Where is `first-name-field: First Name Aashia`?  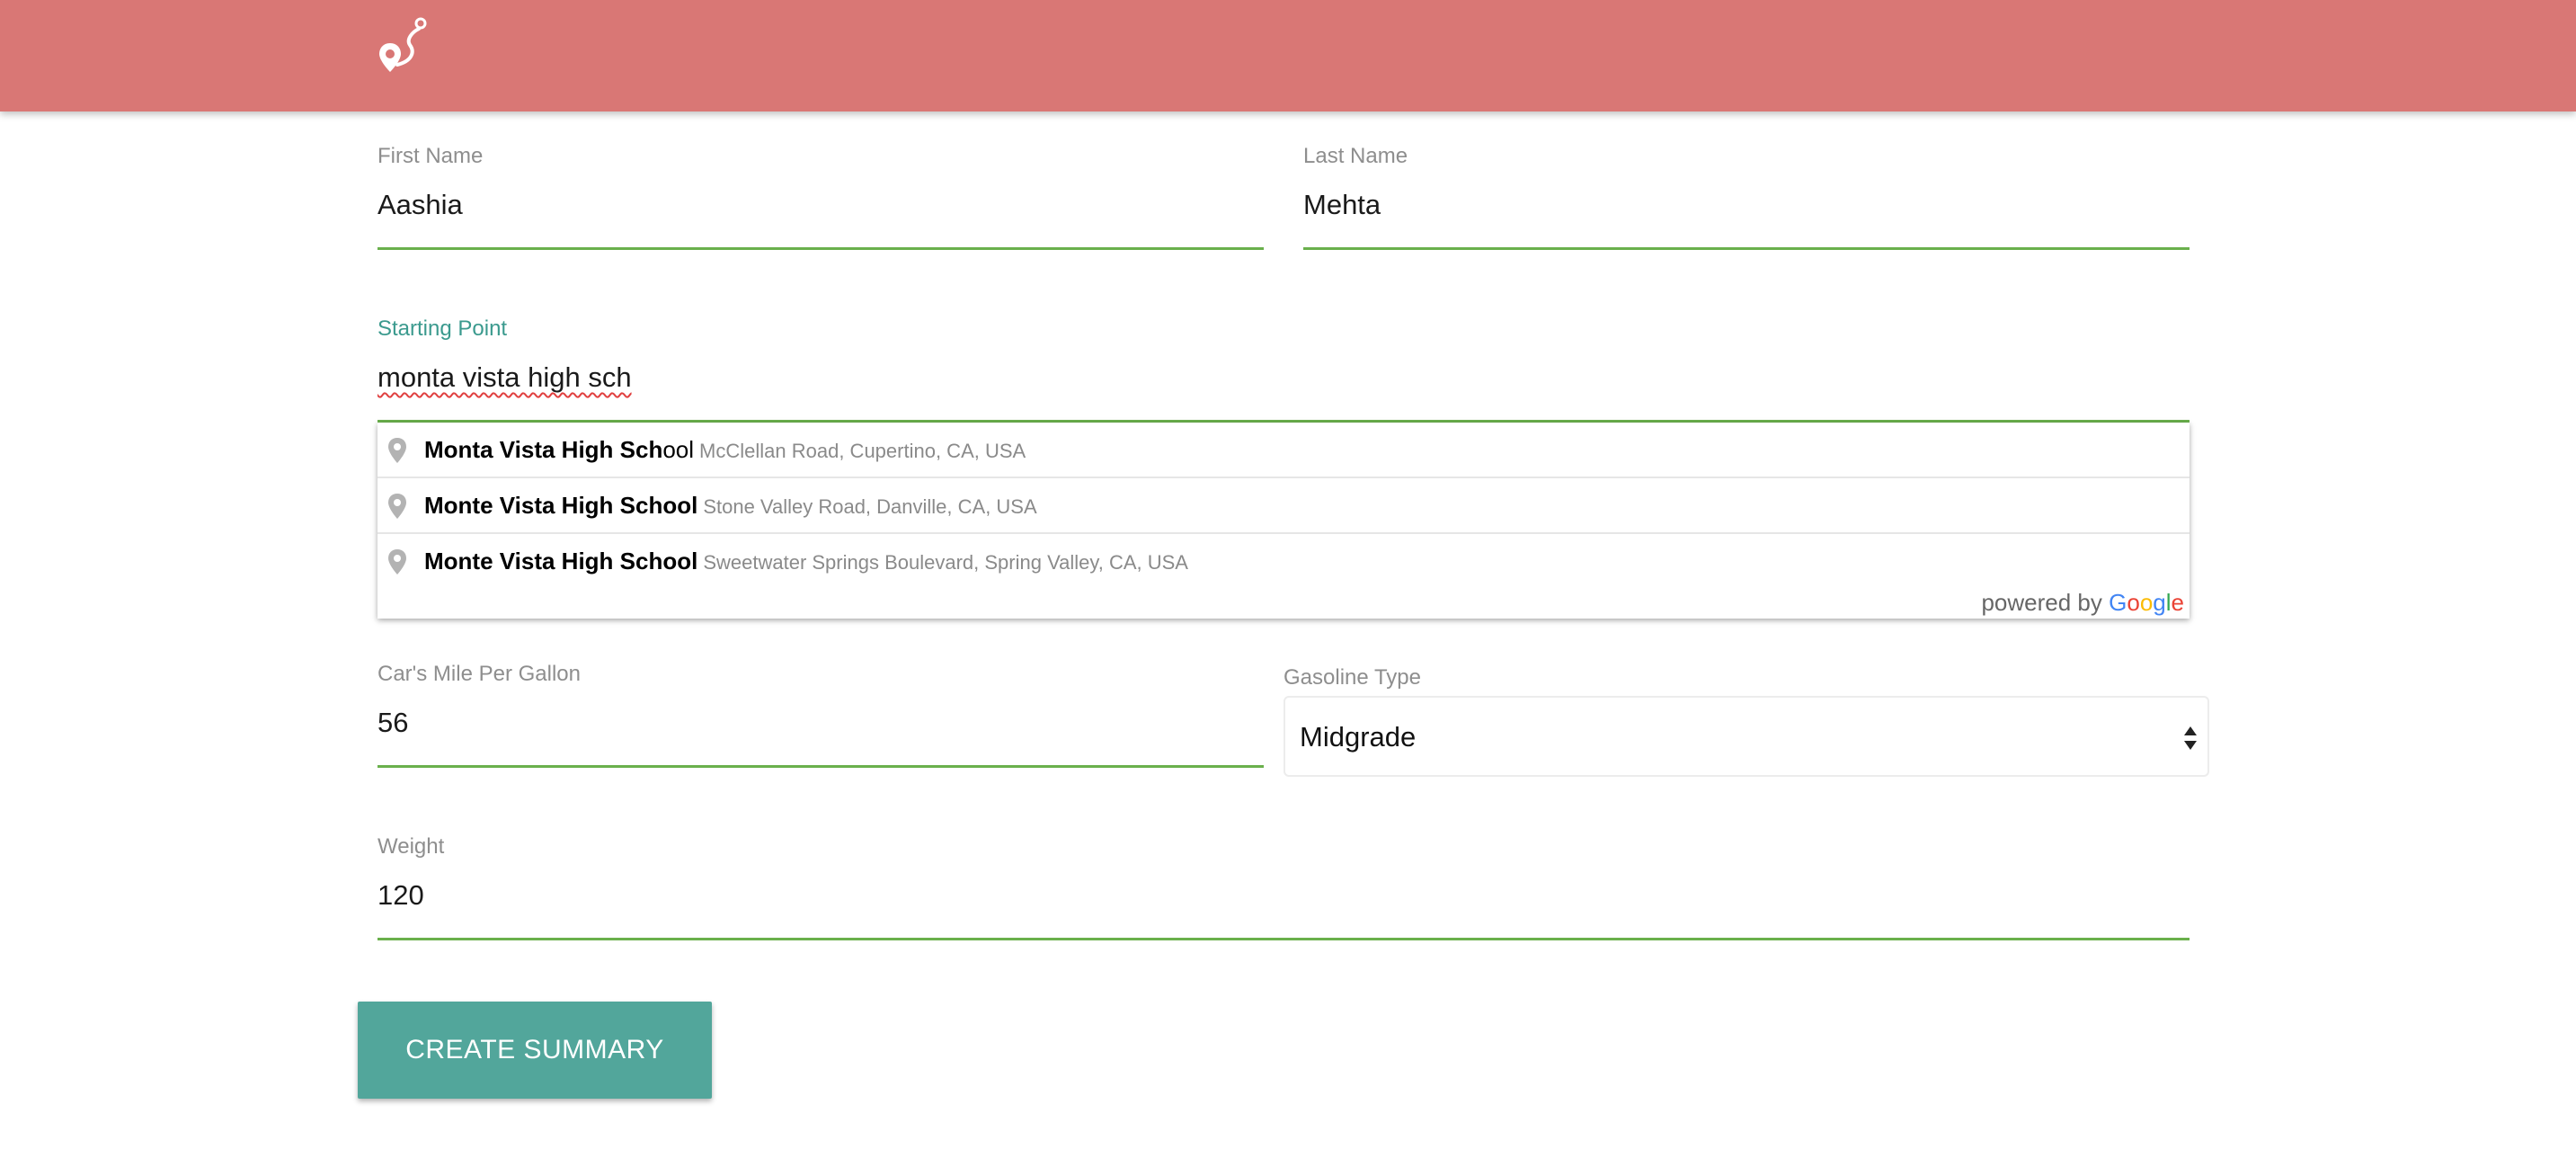 first-name-field: First Name Aashia is located at coordinates (821, 197).